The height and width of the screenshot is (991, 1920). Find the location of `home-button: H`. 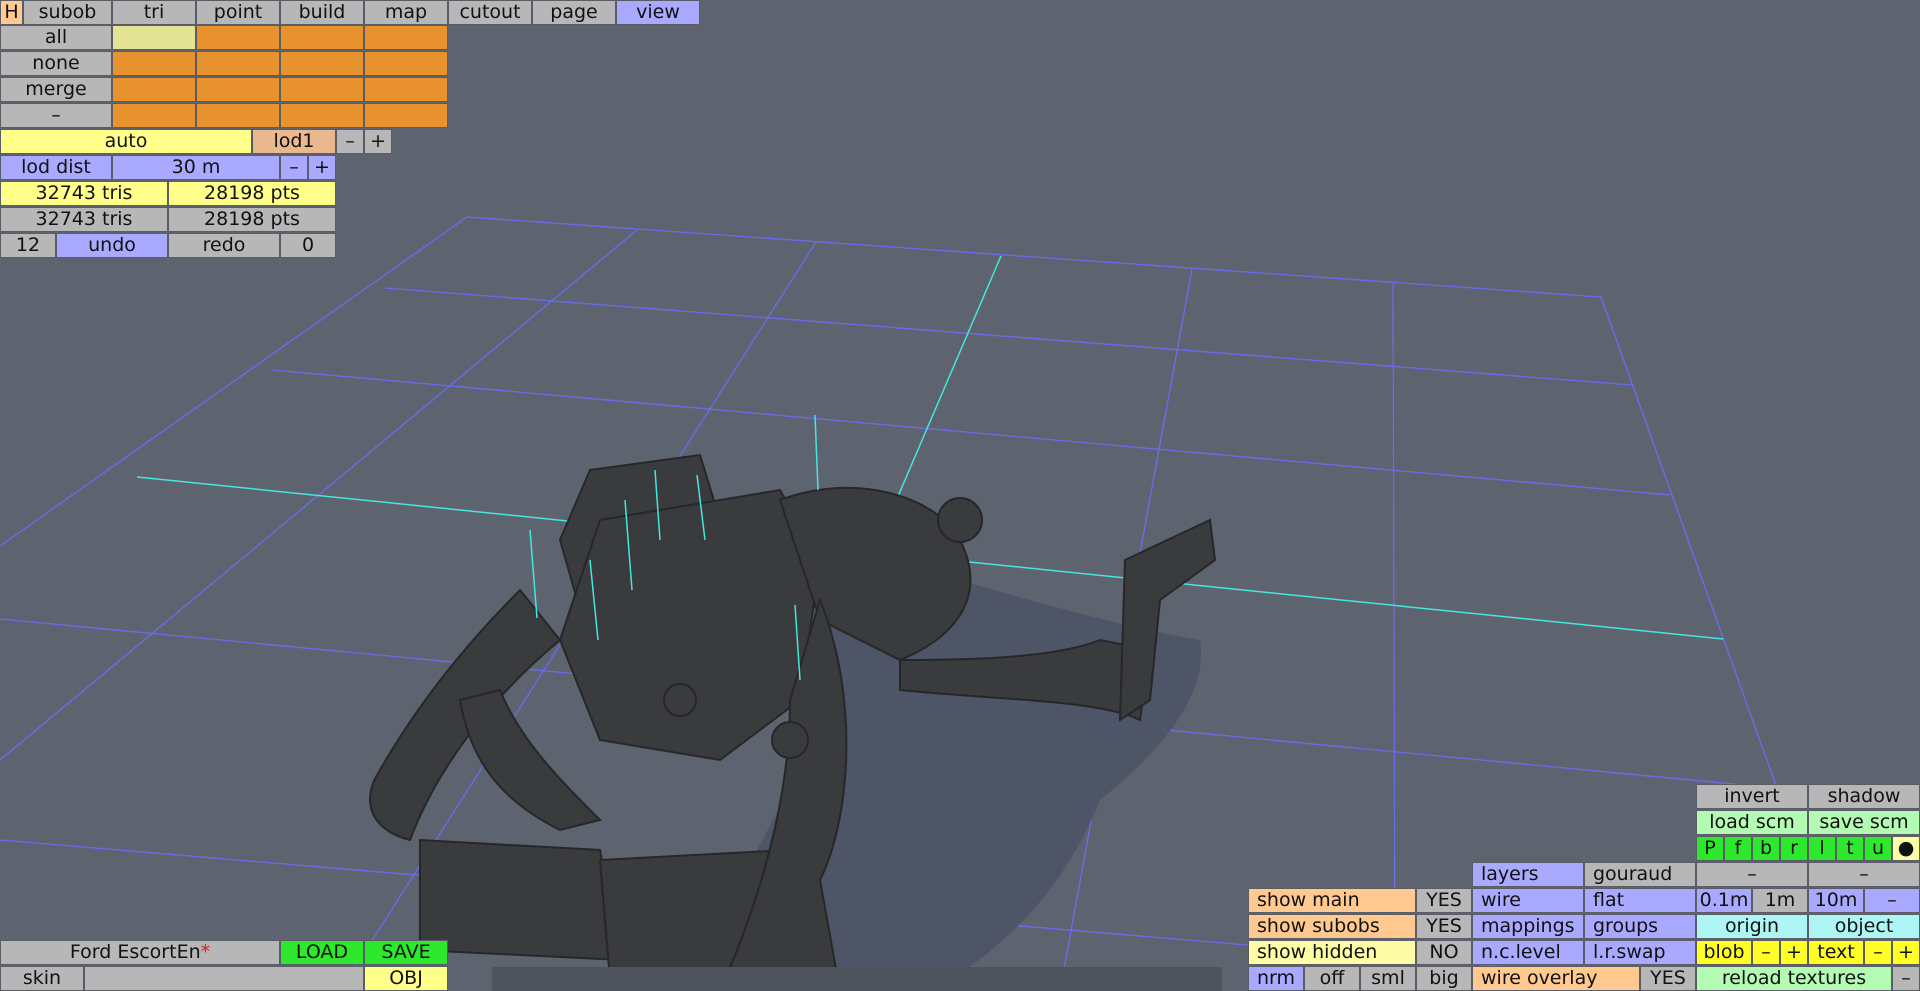

home-button: H is located at coordinates (11, 12).